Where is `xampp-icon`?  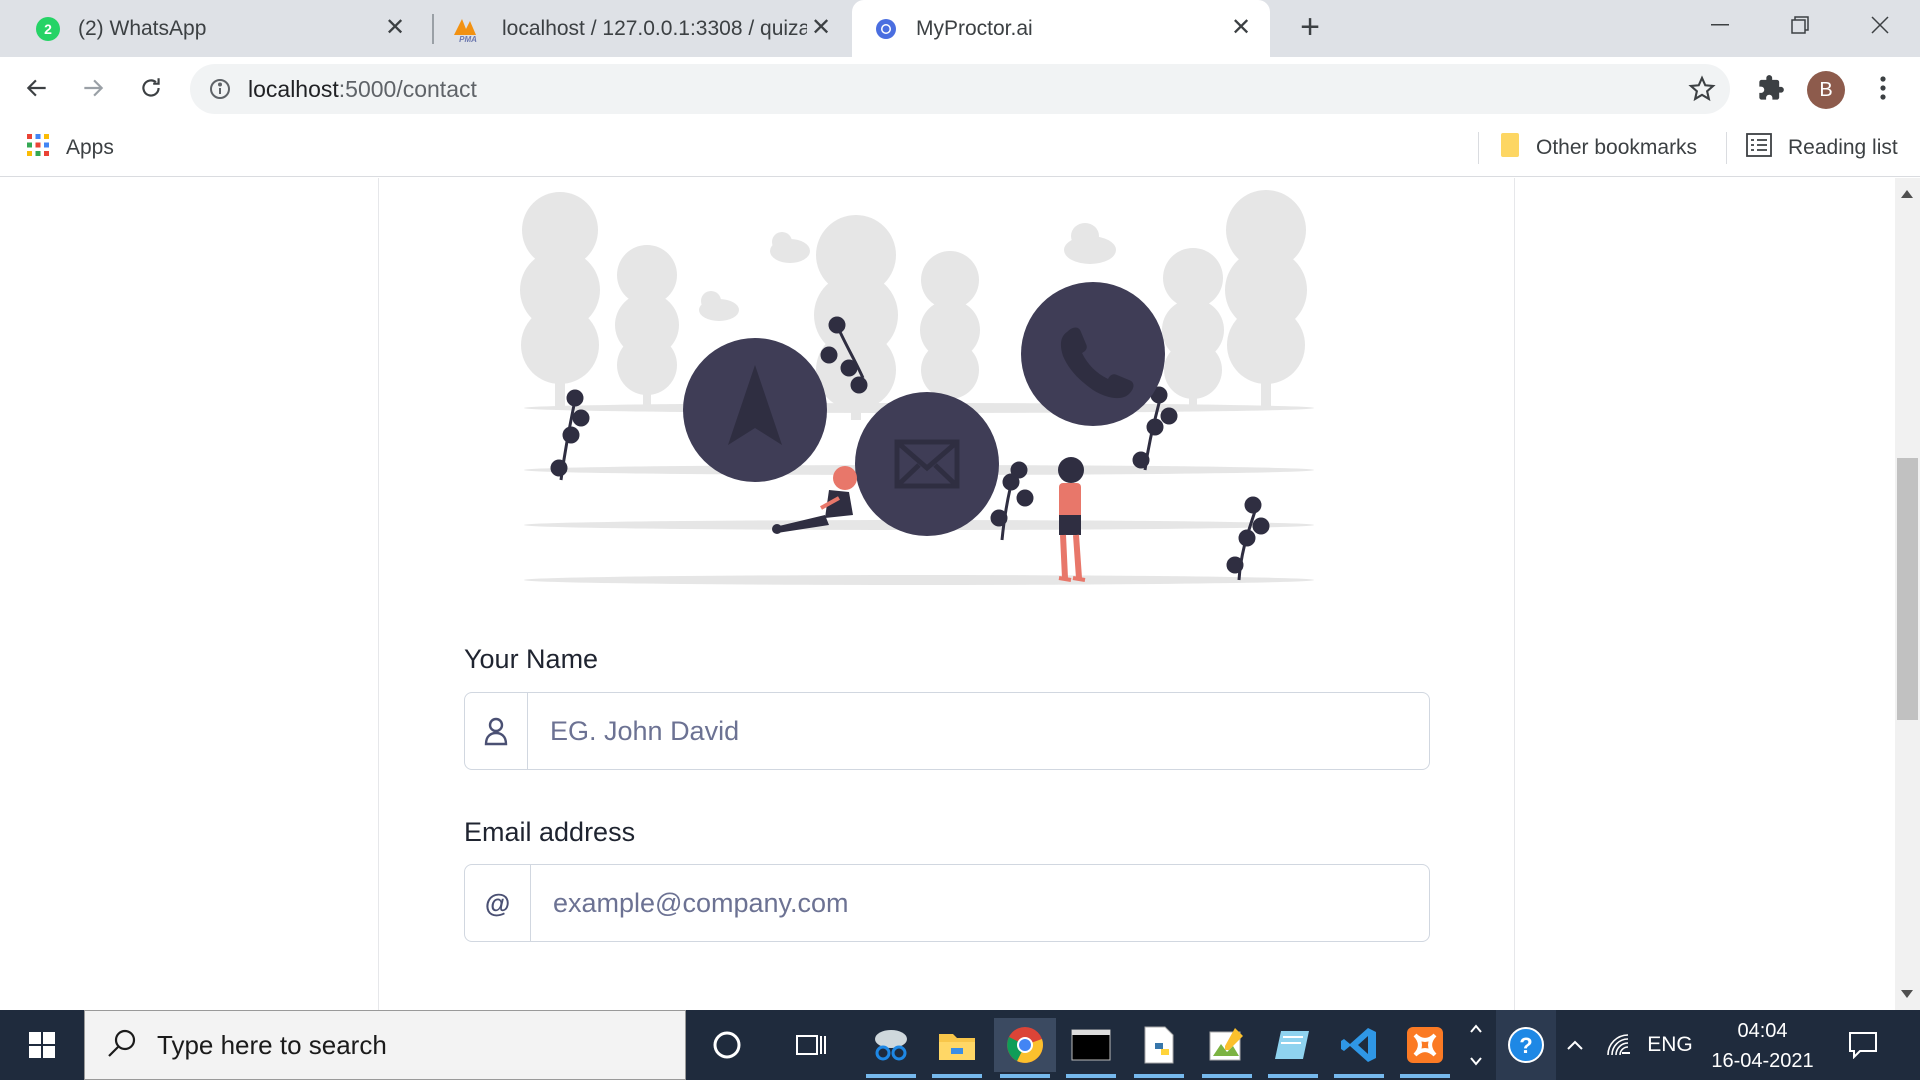 xampp-icon is located at coordinates (1425, 1048).